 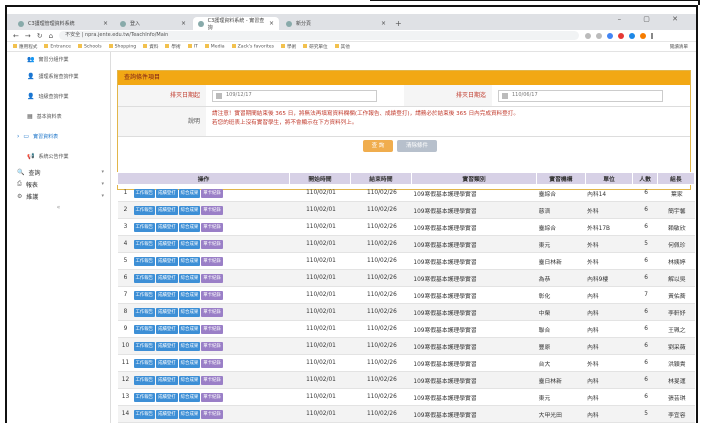 What do you see at coordinates (153, 23) in the screenshot?
I see `browser-tab: 登入 ×` at bounding box center [153, 23].